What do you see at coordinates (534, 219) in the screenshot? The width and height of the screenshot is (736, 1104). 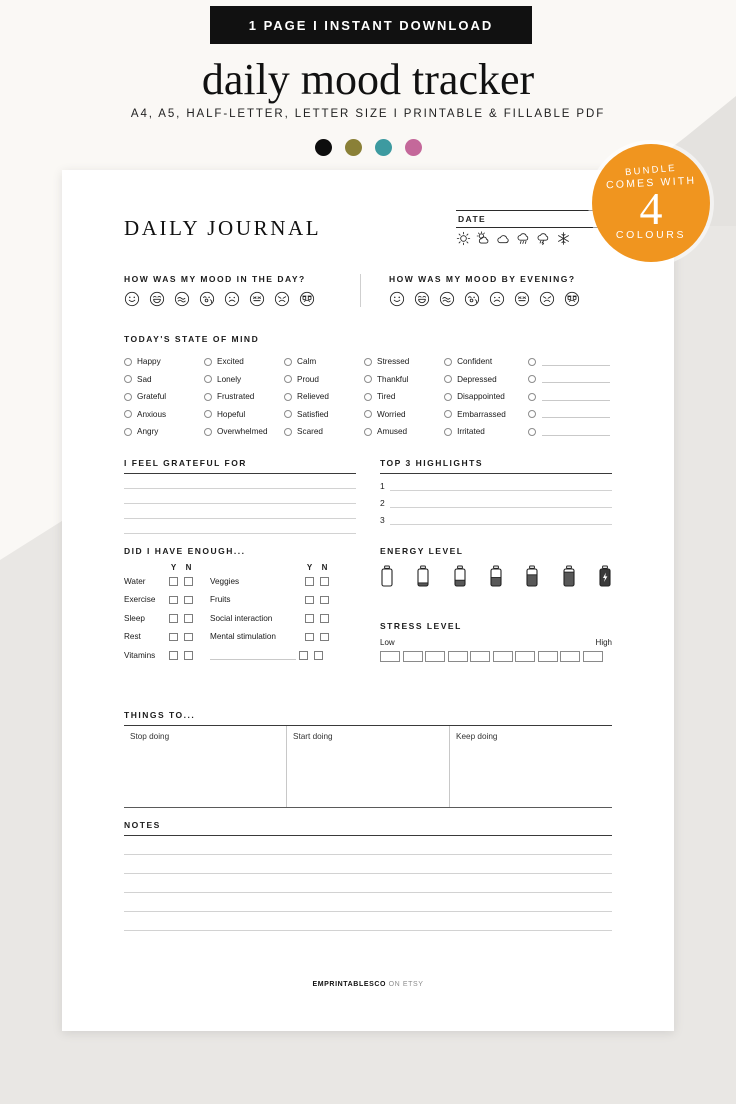 I see `date-label: DATE` at bounding box center [534, 219].